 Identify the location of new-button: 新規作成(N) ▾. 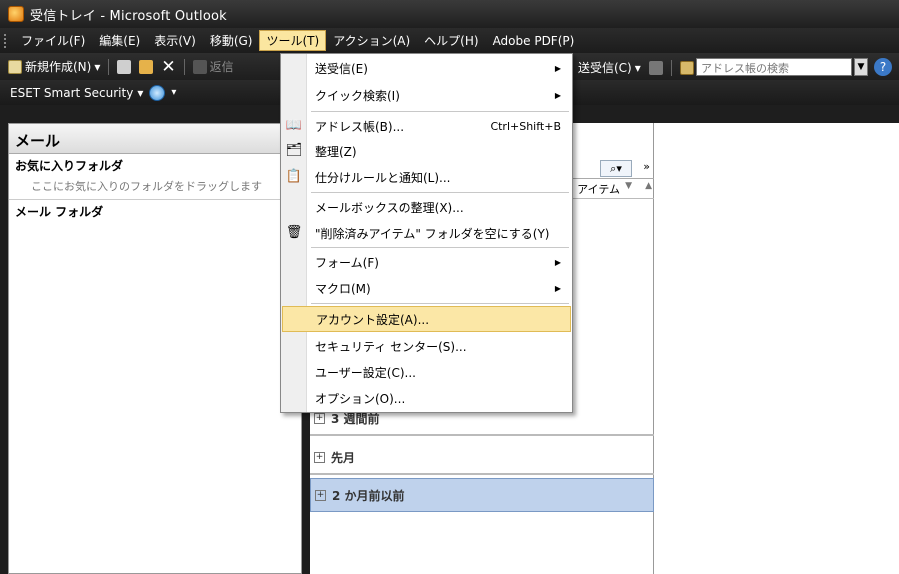
(54, 66).